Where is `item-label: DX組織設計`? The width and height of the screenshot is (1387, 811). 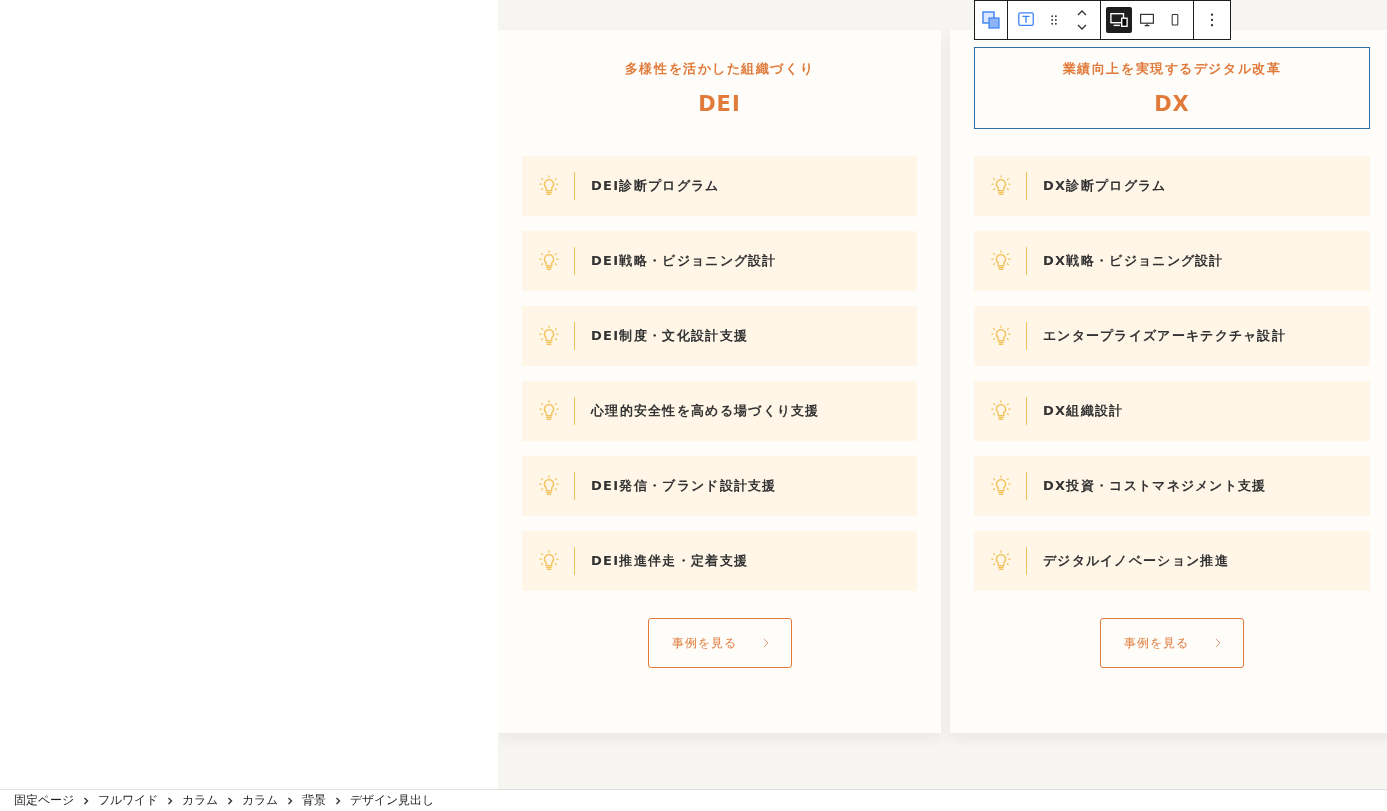 item-label: DX組織設計 is located at coordinates (1083, 411).